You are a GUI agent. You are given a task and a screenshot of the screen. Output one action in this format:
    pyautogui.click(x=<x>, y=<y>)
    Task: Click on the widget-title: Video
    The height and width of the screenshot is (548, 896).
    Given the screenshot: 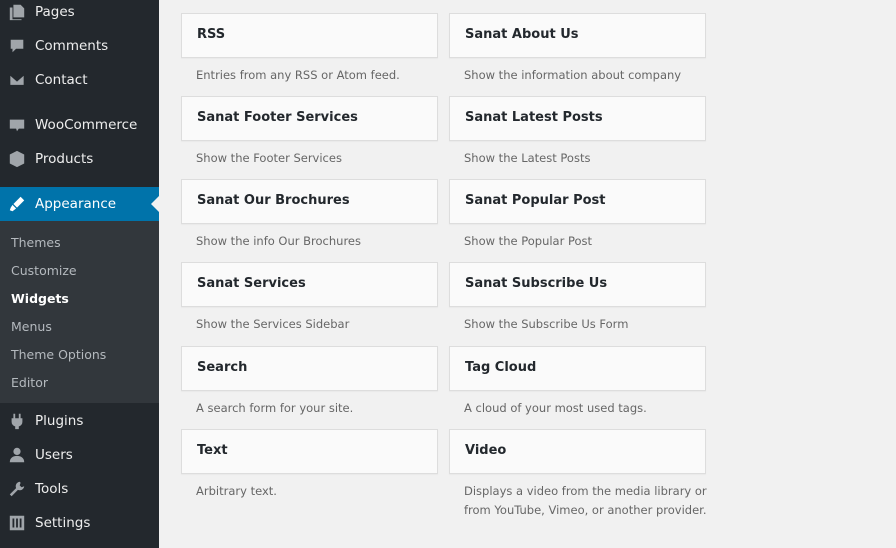 What is the action you would take?
    pyautogui.click(x=486, y=450)
    